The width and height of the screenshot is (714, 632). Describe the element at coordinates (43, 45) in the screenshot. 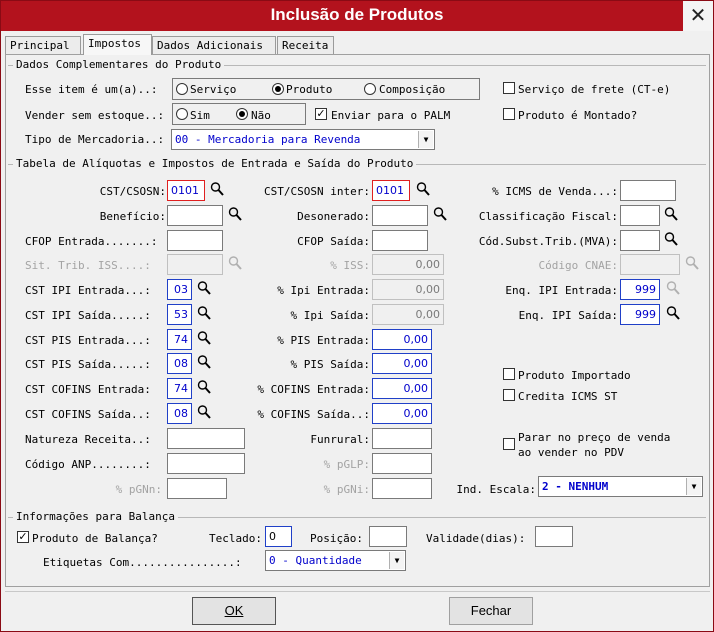

I see `tab-principal: Principal` at that location.